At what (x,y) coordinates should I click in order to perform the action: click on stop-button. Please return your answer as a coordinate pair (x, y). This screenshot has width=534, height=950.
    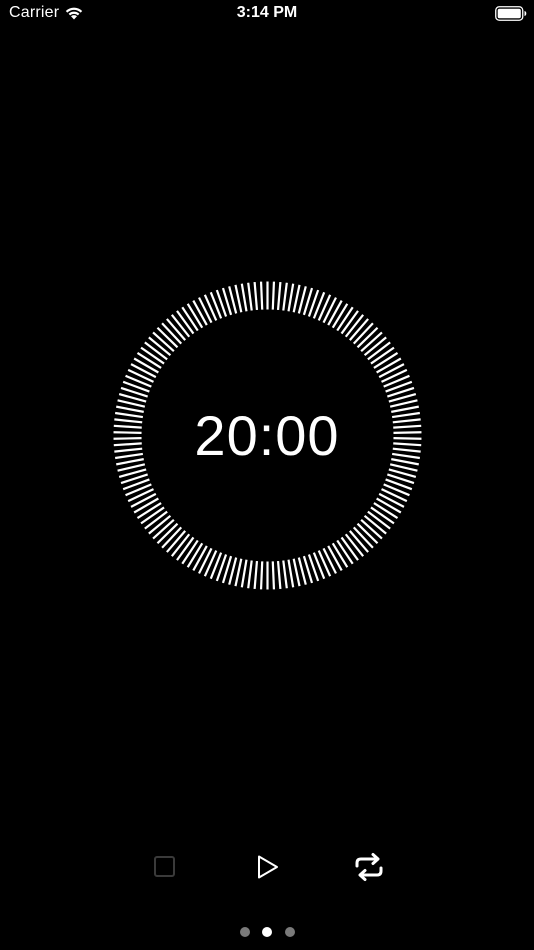
    Looking at the image, I should click on (165, 867).